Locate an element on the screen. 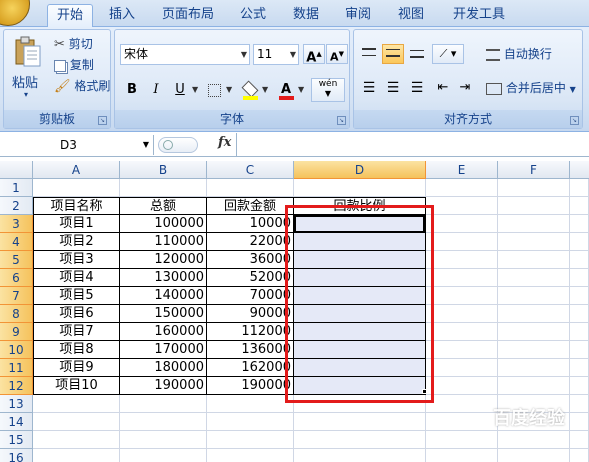 The image size is (589, 462). row-header-10: 10 is located at coordinates (16, 350).